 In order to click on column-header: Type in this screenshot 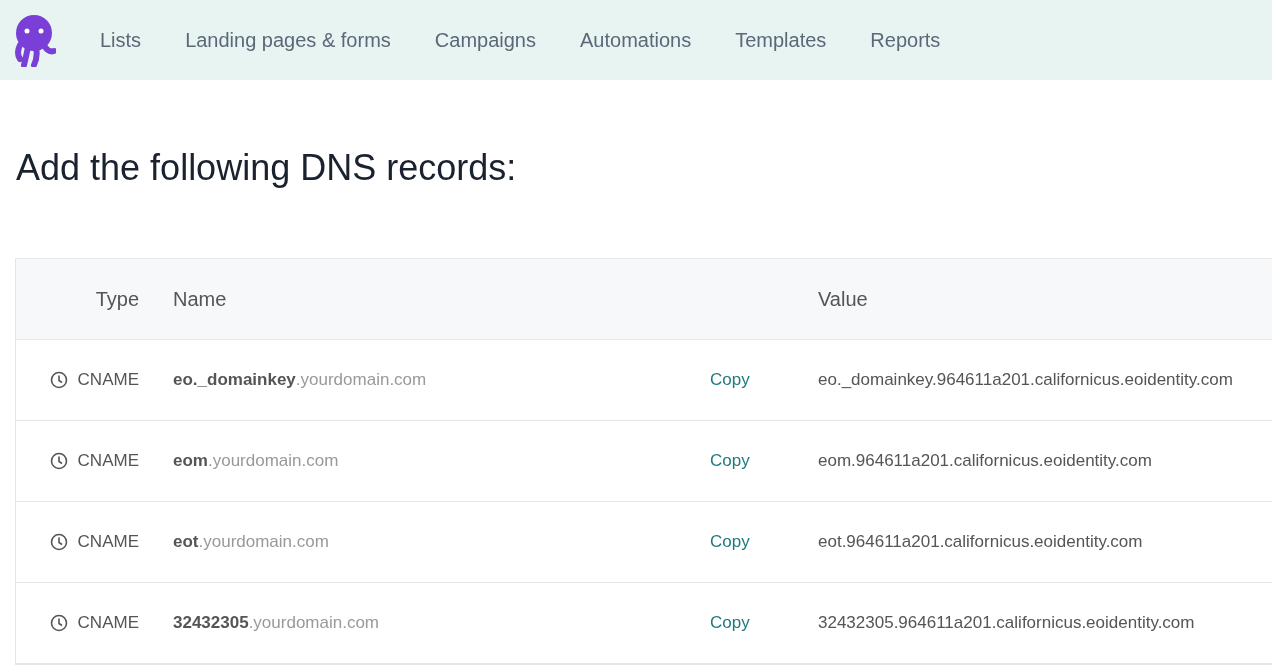, I will do `click(117, 299)`.